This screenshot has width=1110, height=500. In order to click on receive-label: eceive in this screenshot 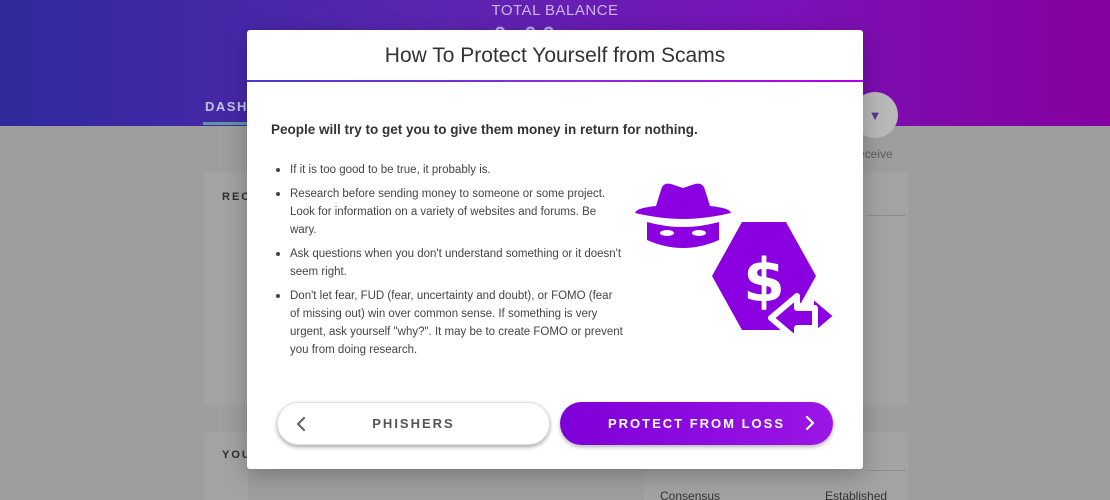, I will do `click(875, 154)`.